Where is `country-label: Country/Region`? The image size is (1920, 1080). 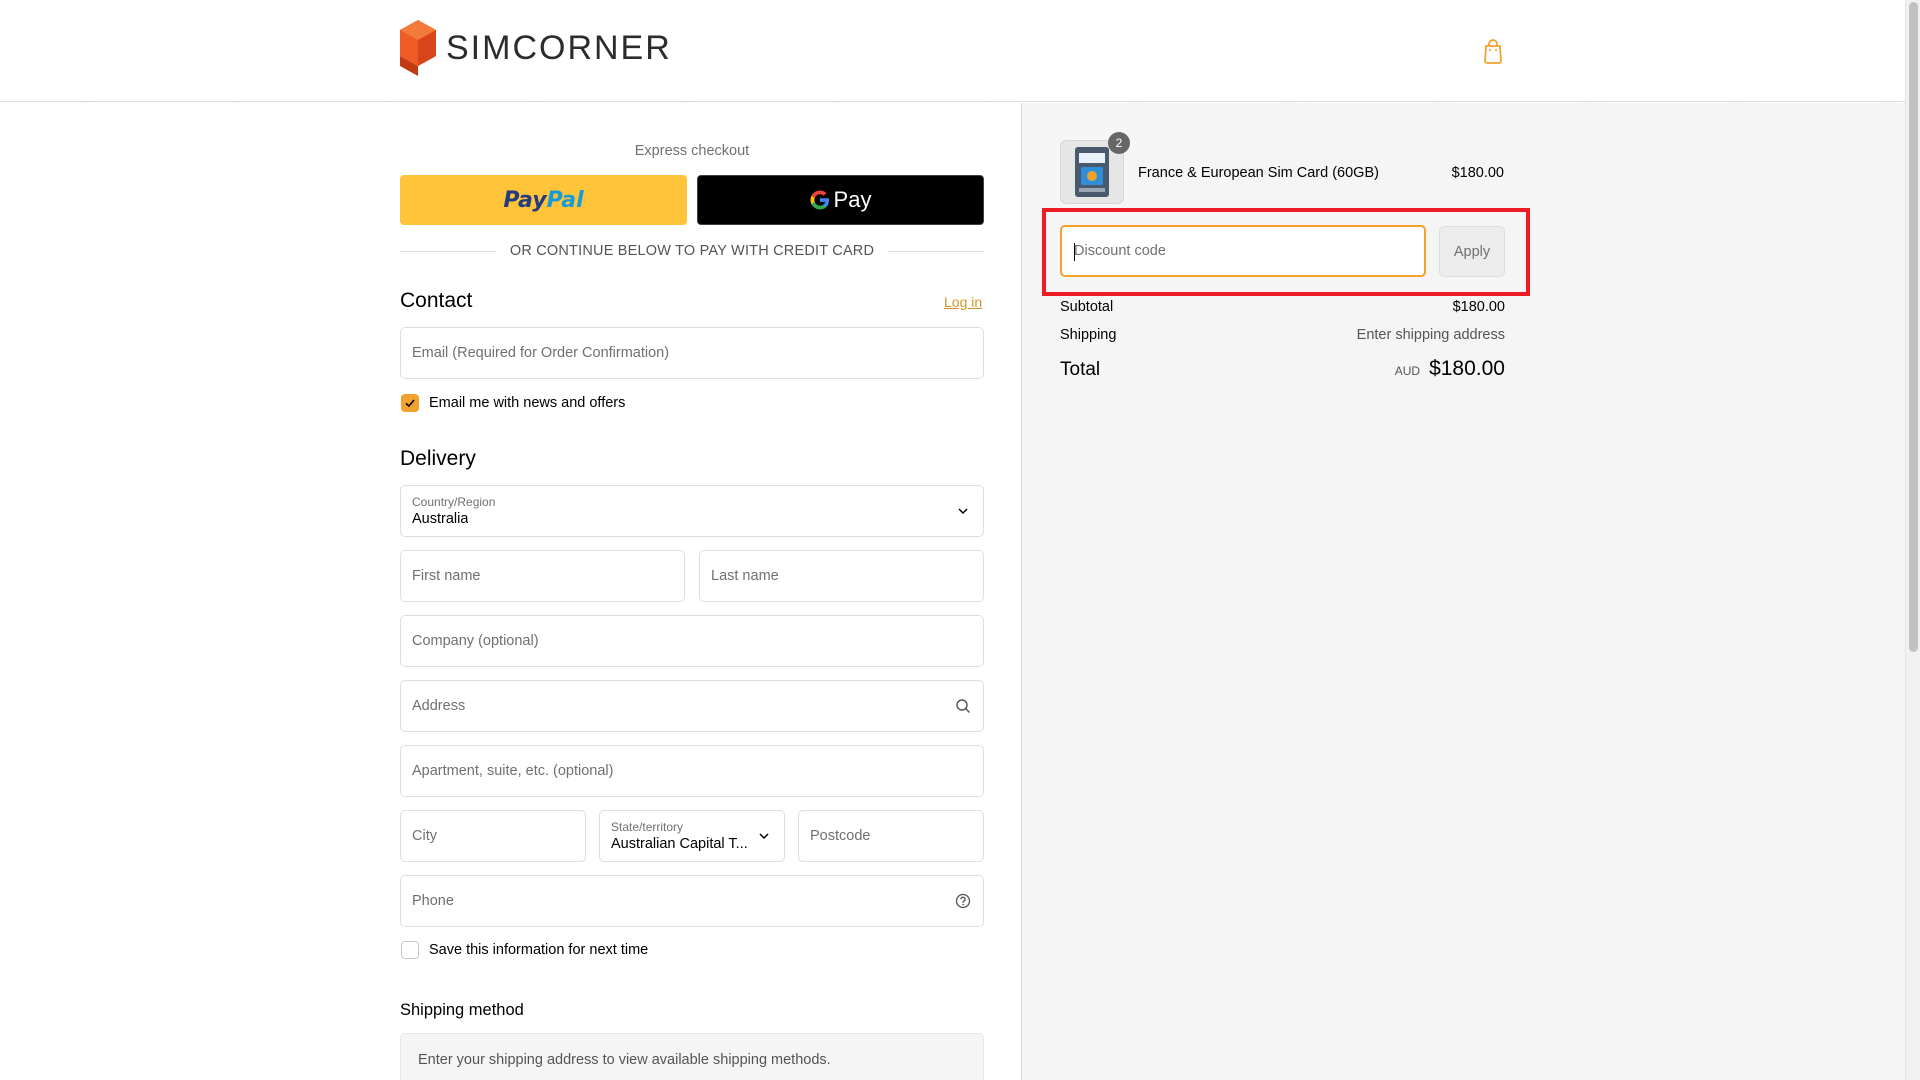 country-label: Country/Region is located at coordinates (454, 502).